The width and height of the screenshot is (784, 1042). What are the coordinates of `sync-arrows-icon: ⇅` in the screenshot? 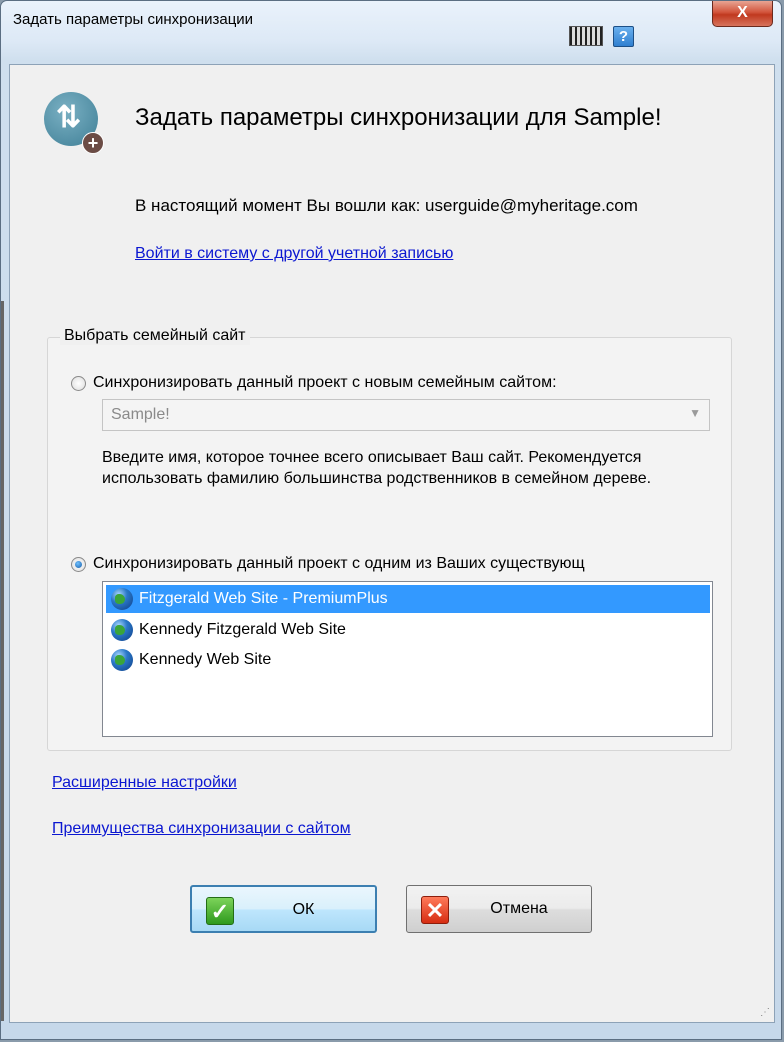 It's located at (69, 117).